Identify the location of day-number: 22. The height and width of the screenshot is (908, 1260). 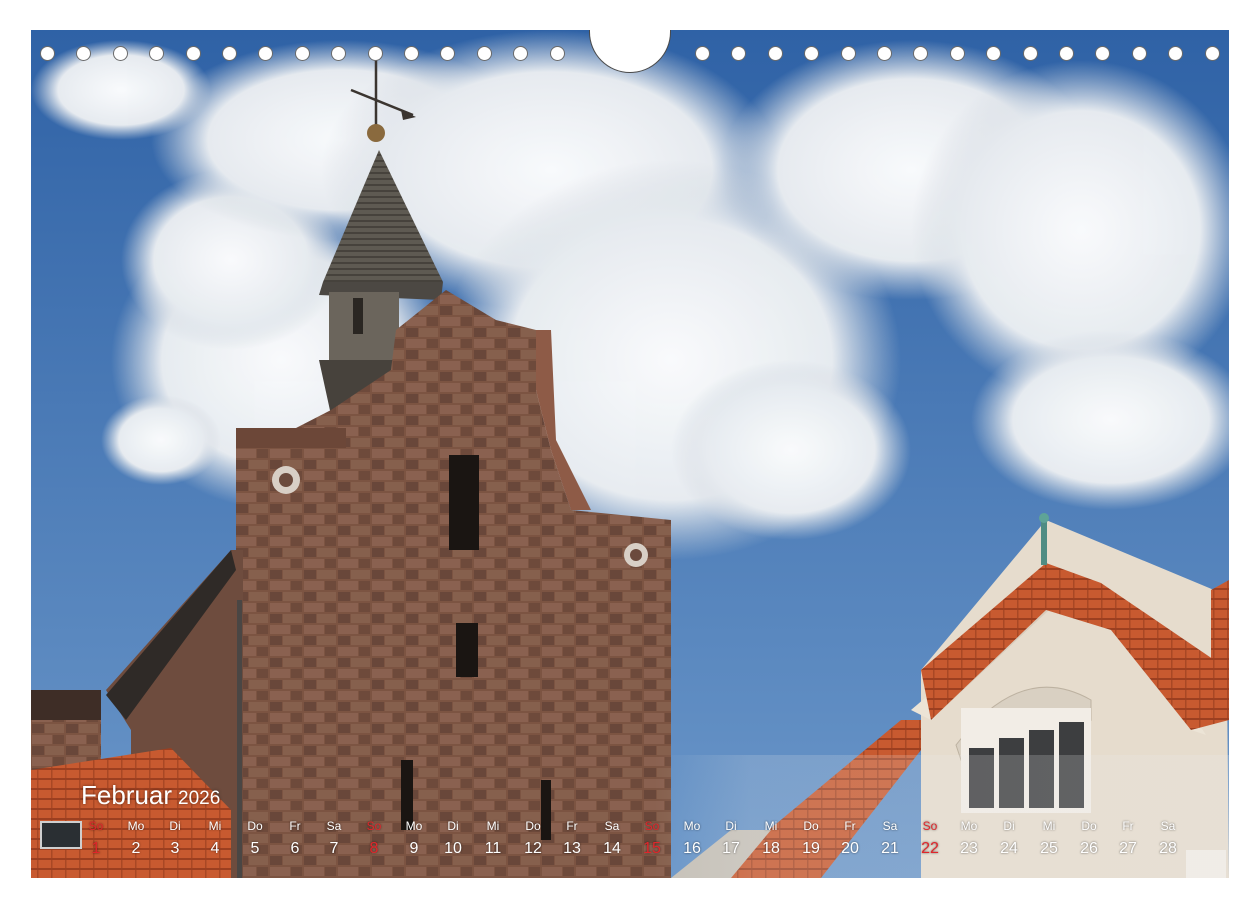
(930, 848).